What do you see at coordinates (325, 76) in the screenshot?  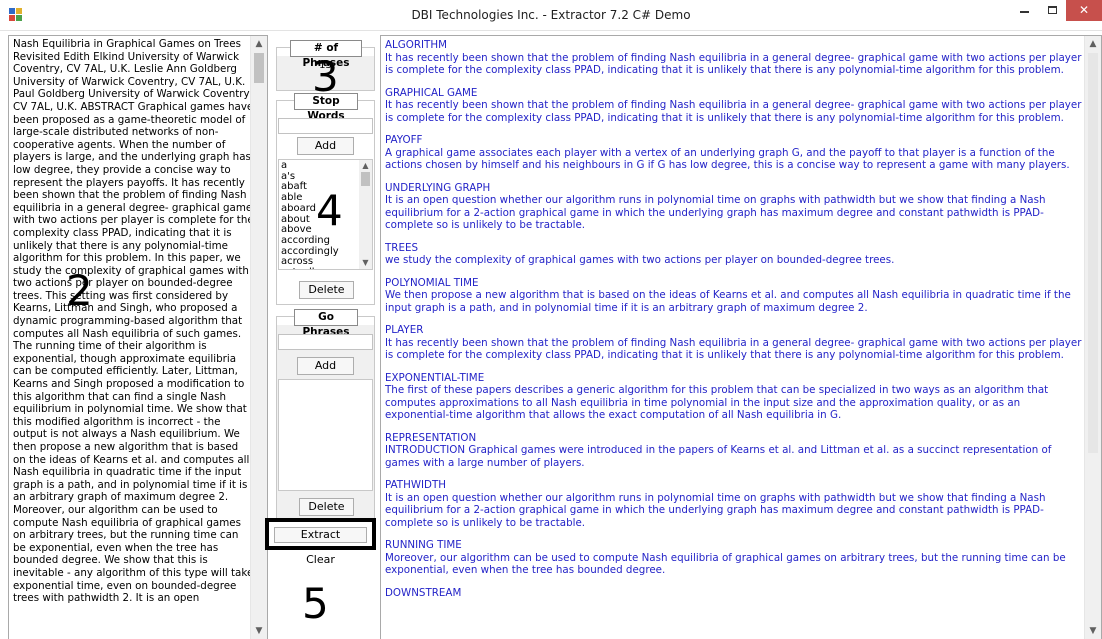 I see `annotation-3: 3` at bounding box center [325, 76].